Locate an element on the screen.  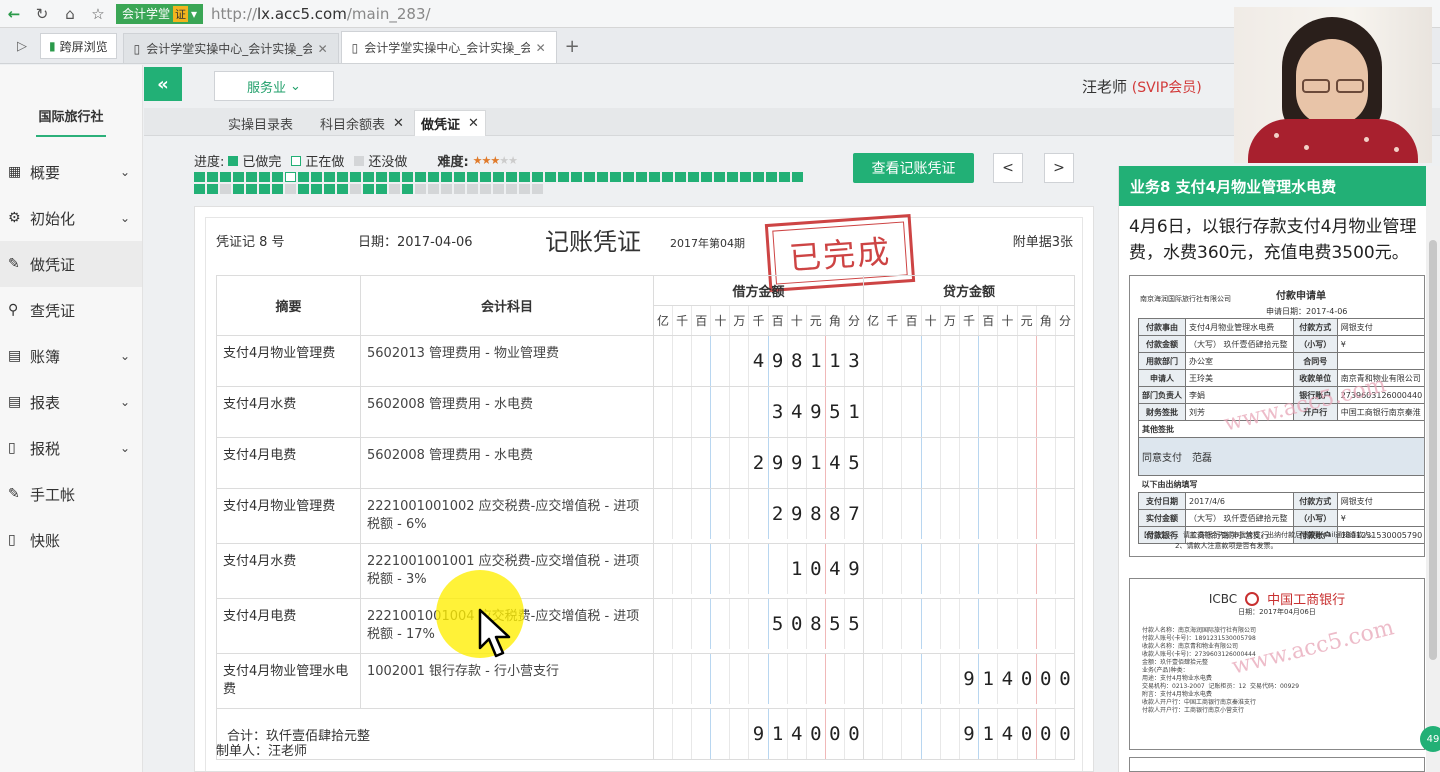
new-tab-plus-icon: + is located at coordinates (572, 46).